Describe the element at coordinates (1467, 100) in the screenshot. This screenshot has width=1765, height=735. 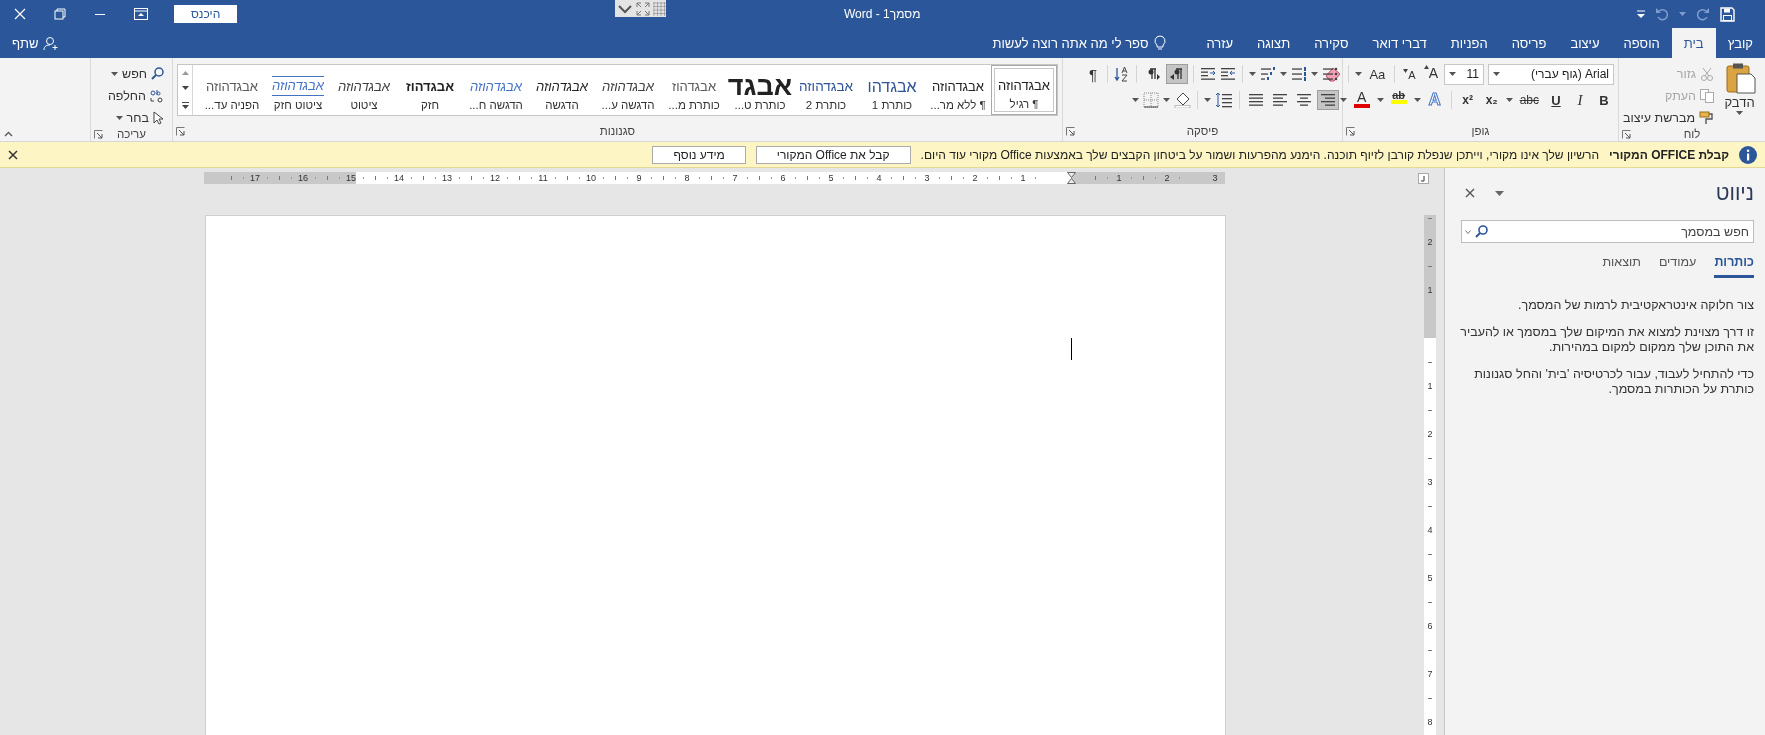
I see `superscript-button: x²` at that location.